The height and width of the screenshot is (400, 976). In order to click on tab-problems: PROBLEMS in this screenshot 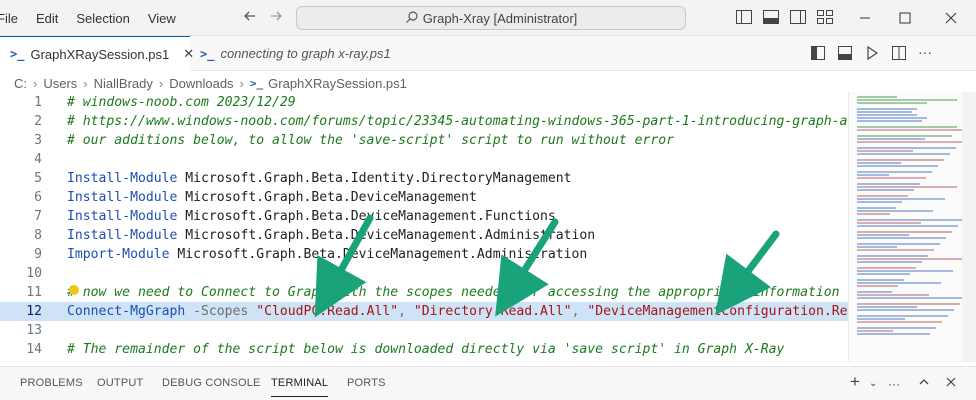, I will do `click(51, 383)`.